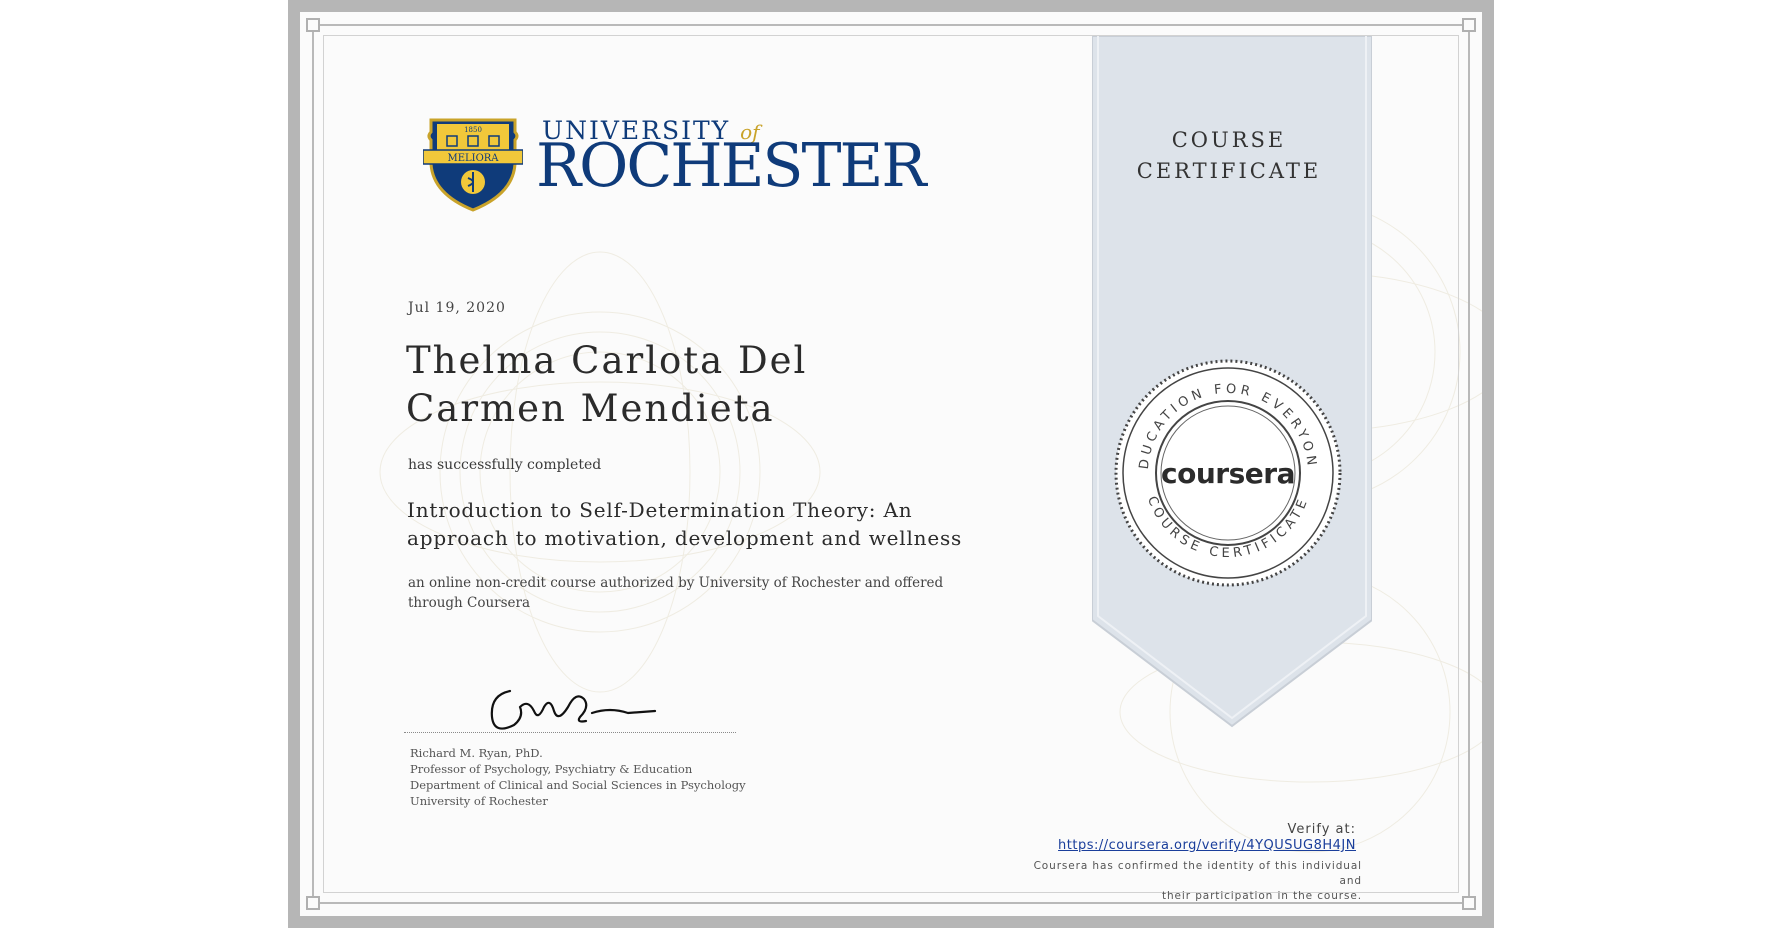 The width and height of the screenshot is (1772, 928). Describe the element at coordinates (607, 384) in the screenshot. I see `recipient-name: Thelma Carlota Del Carmen Mendieta` at that location.